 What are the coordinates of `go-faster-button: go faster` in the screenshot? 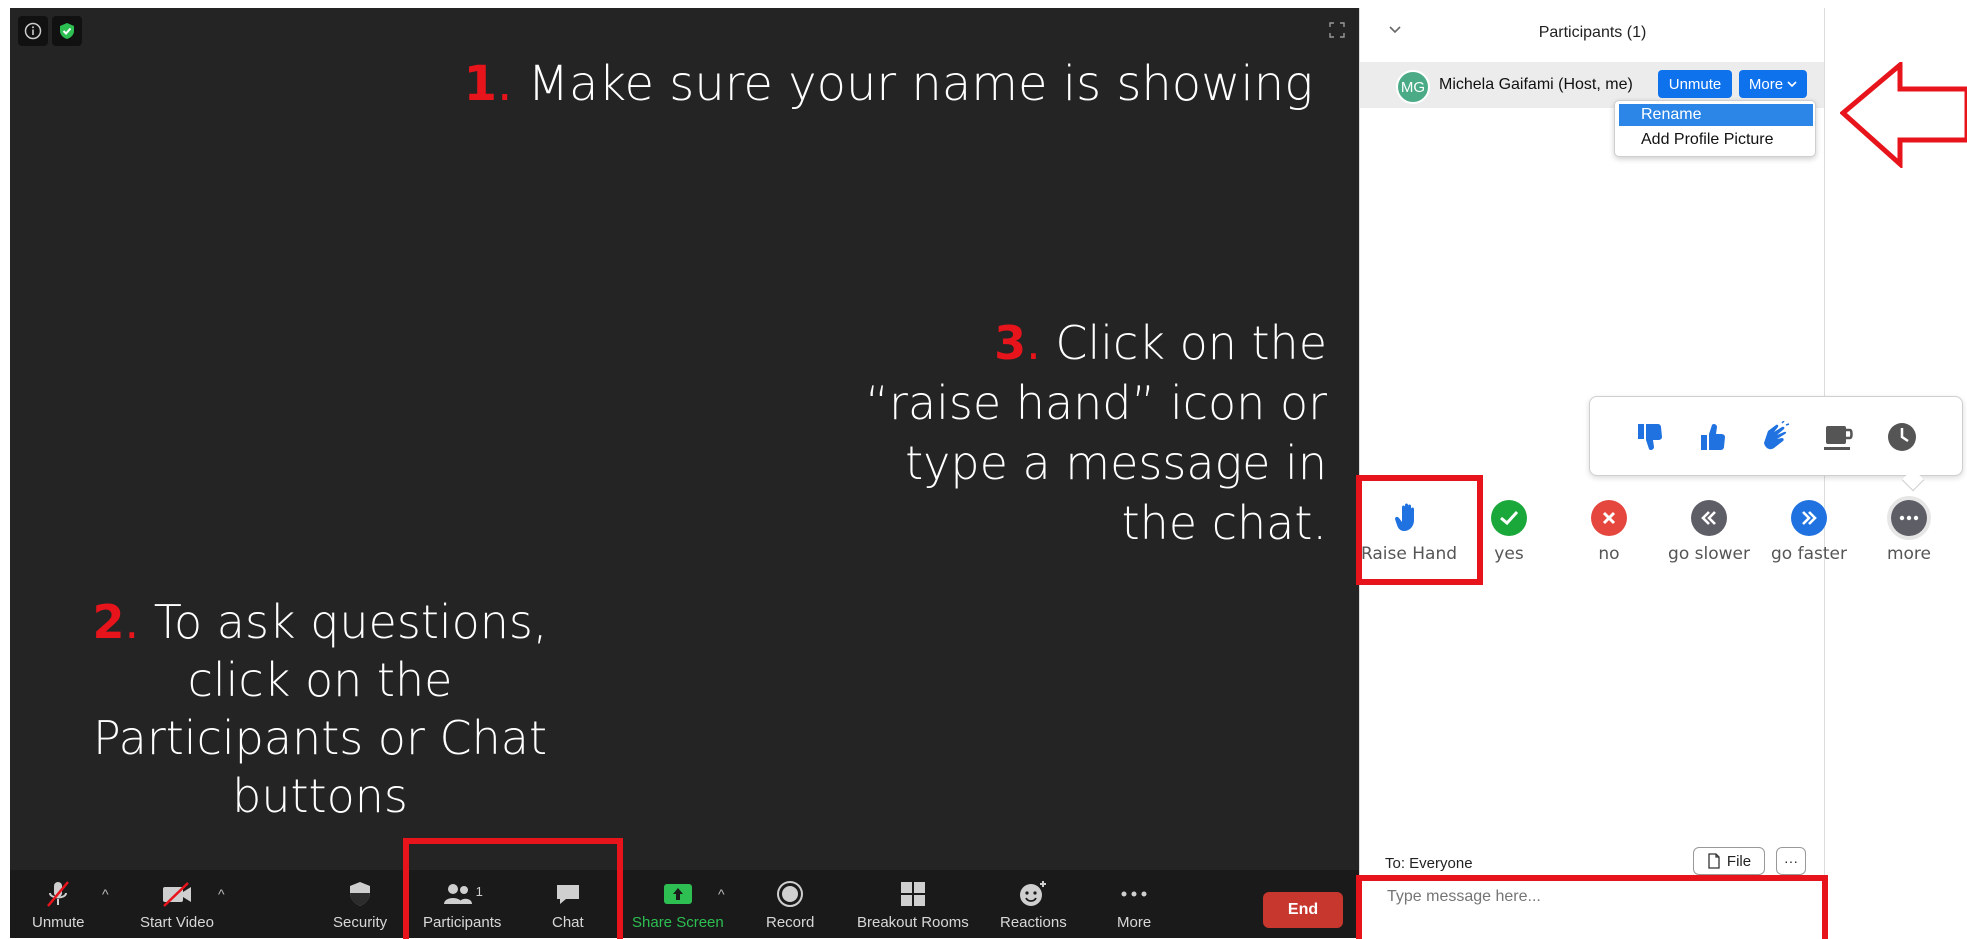 It's located at (1809, 532).